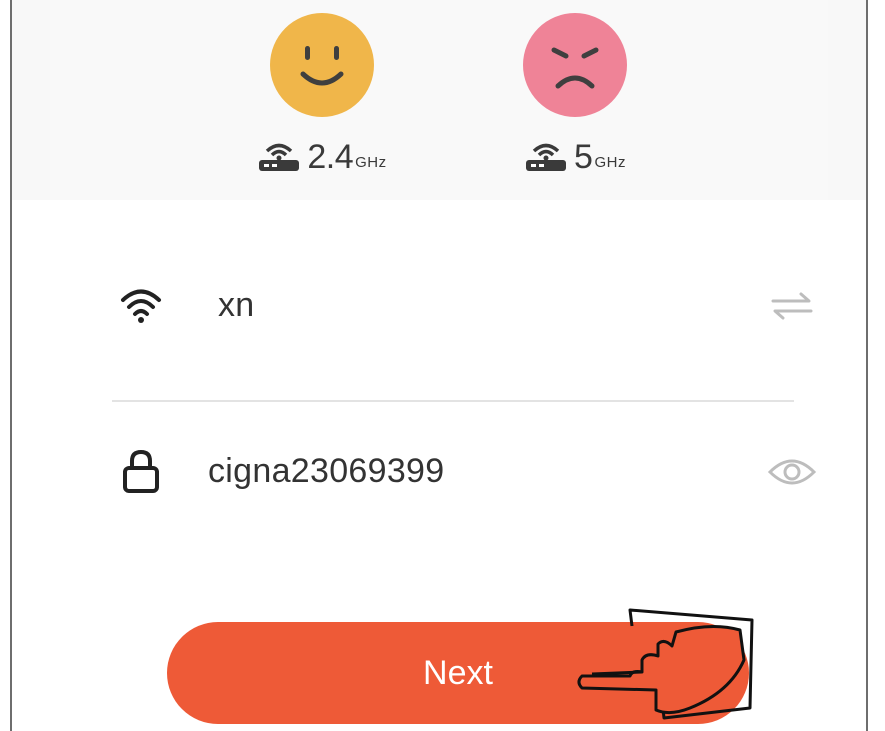 This screenshot has height=731, width=885. I want to click on band-option-2-4ghz: 2.4 GHz, so click(307, 102).